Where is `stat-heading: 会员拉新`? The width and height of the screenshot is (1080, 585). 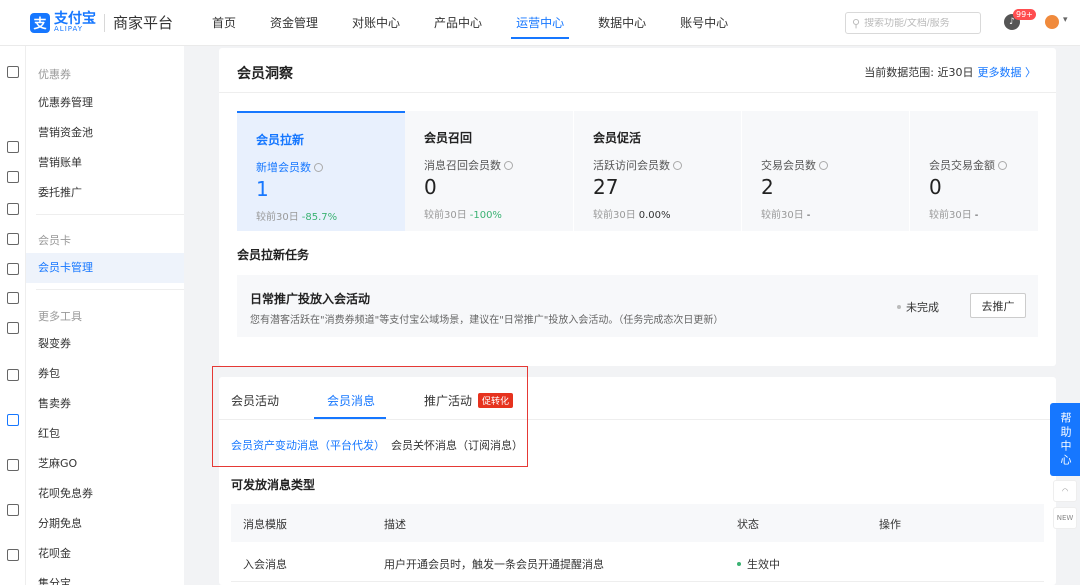 stat-heading: 会员拉新 is located at coordinates (280, 140).